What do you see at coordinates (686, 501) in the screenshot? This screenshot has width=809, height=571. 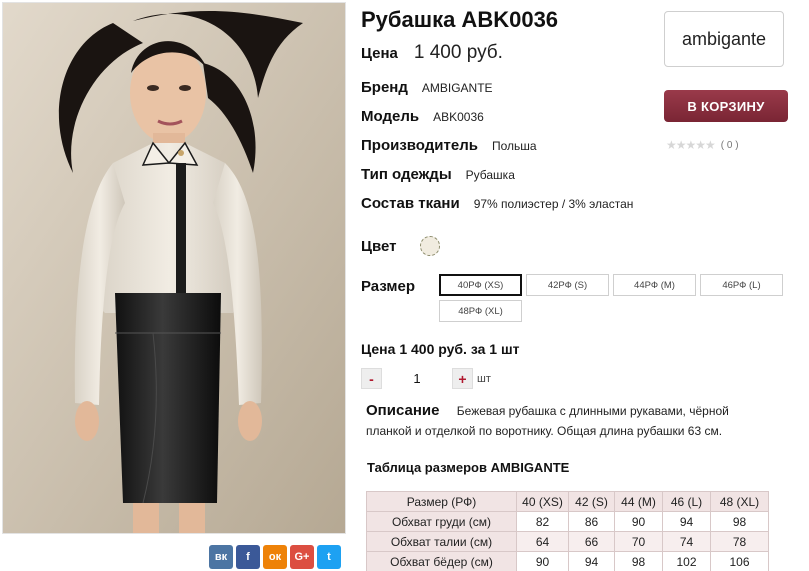 I see `table-header: 46 (L)` at bounding box center [686, 501].